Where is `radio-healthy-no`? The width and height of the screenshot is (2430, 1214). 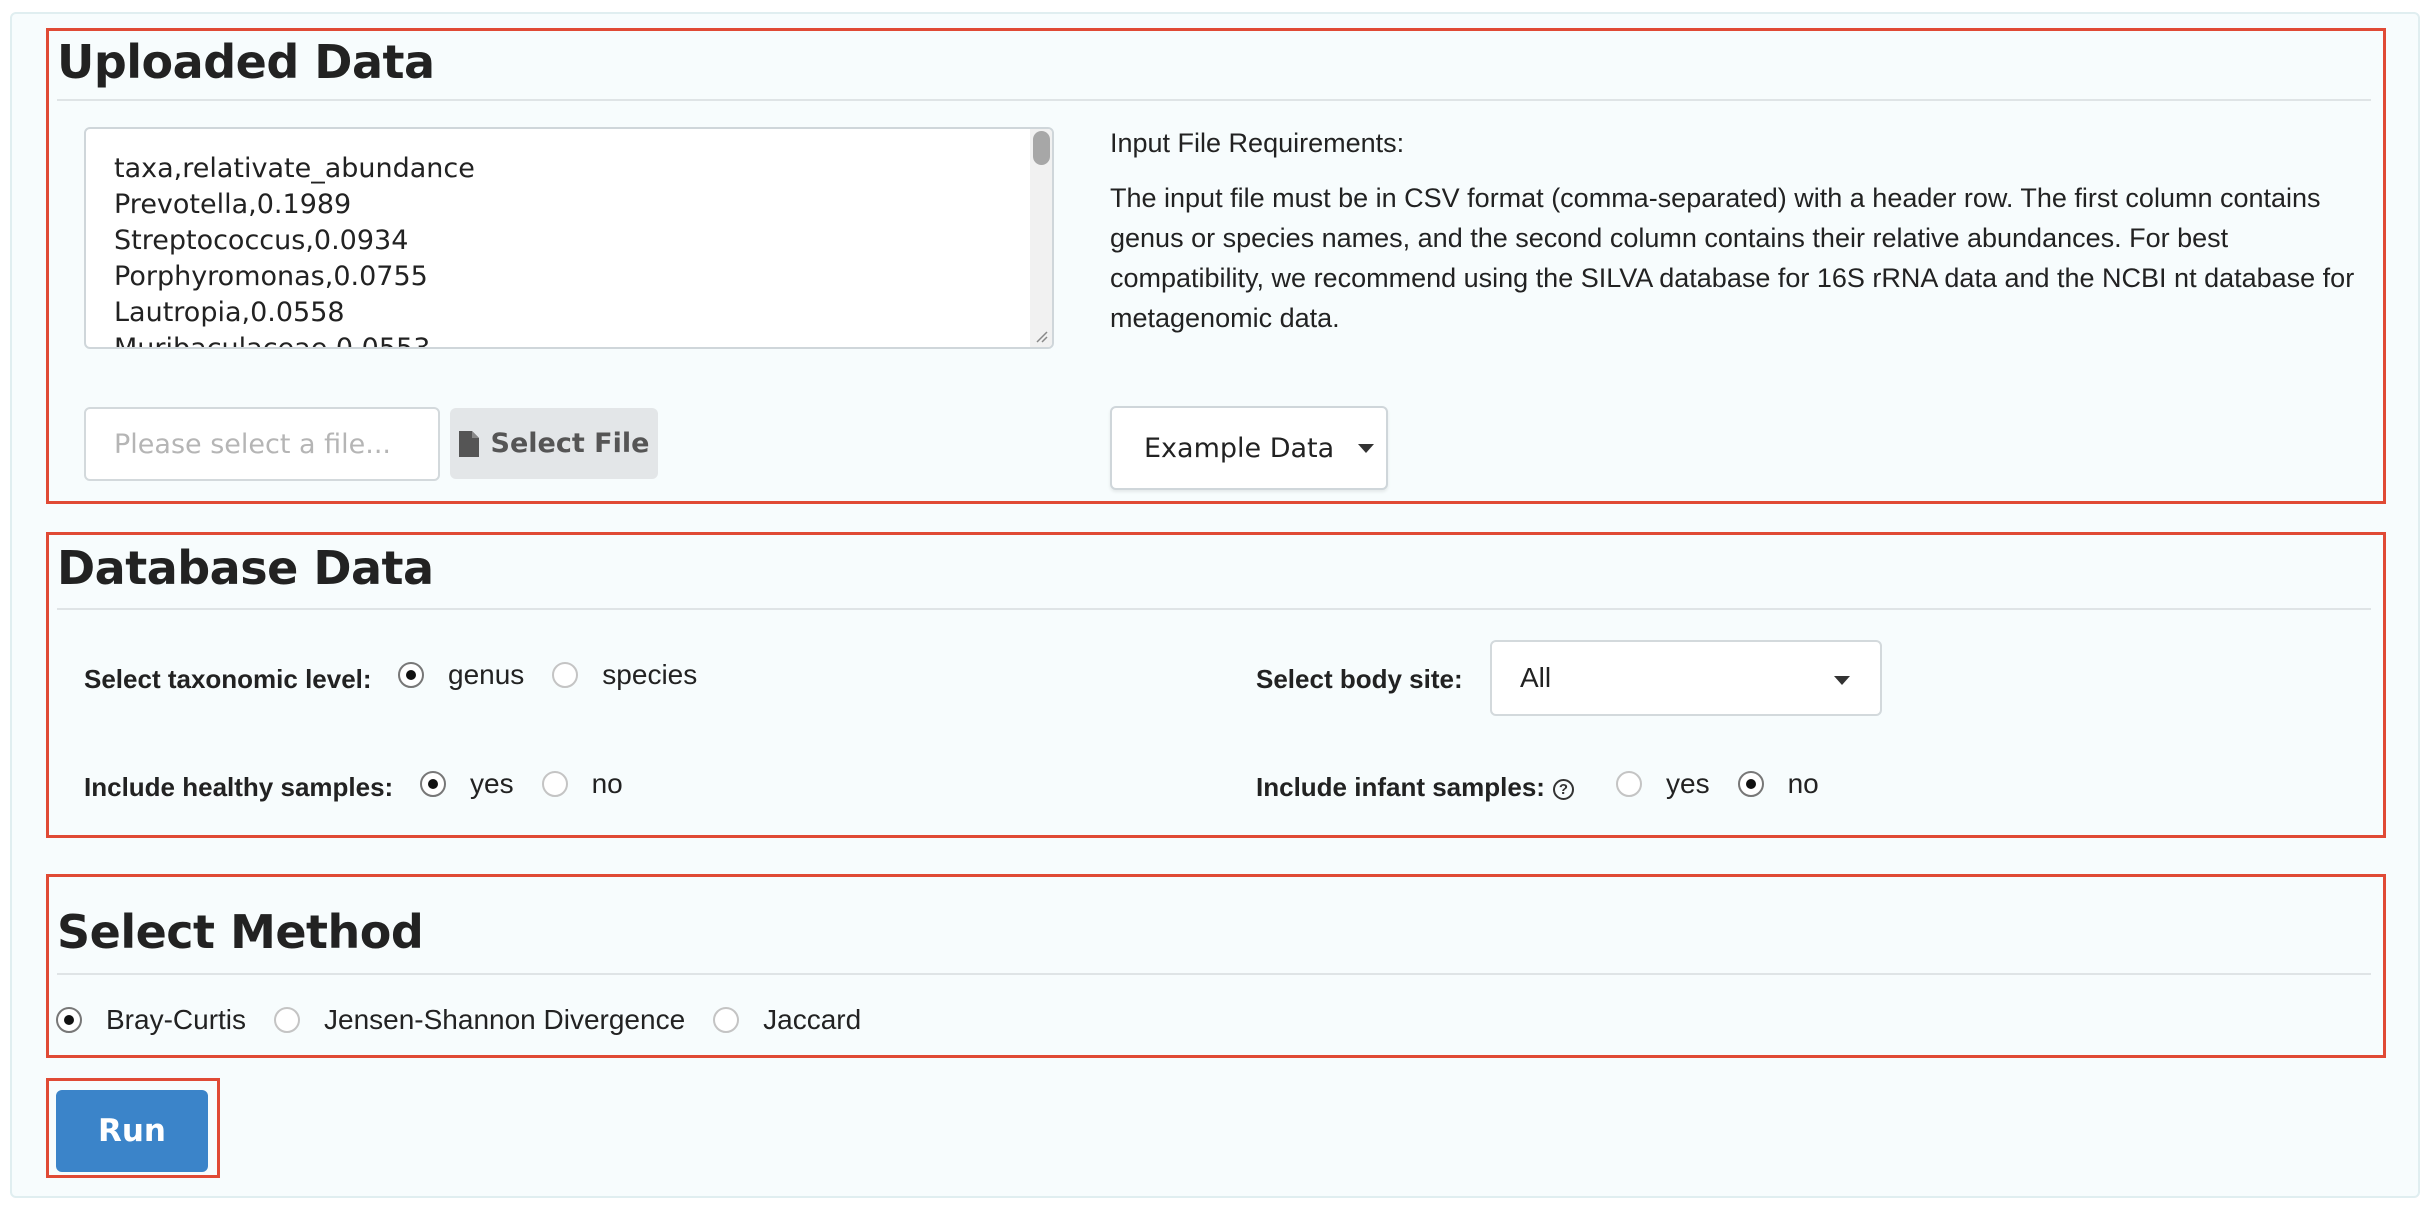
radio-healthy-no is located at coordinates (554, 784).